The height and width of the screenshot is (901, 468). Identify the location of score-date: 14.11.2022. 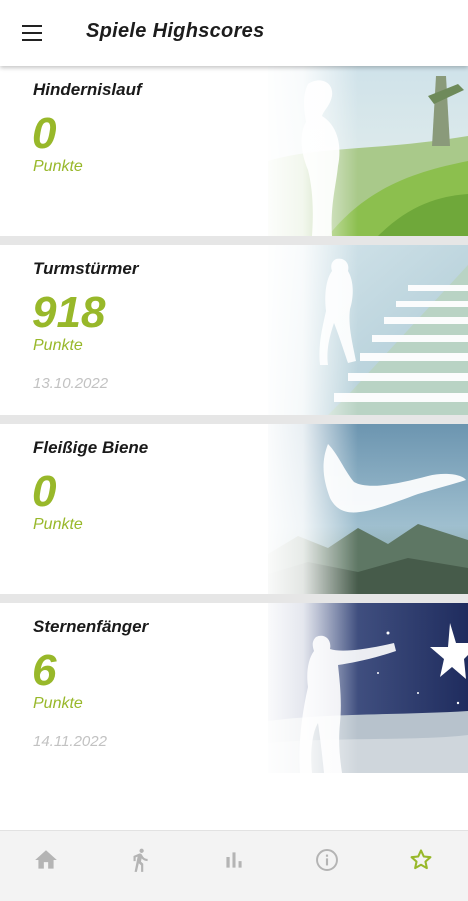
(70, 741).